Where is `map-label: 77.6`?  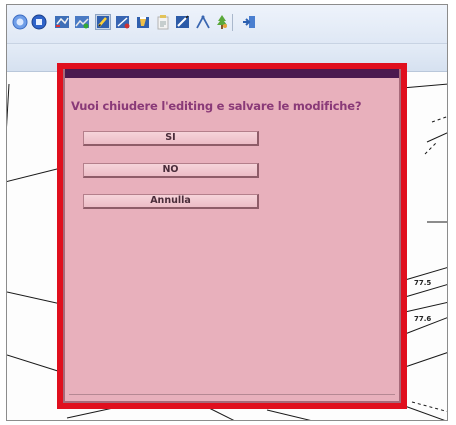 map-label: 77.6 is located at coordinates (423, 319).